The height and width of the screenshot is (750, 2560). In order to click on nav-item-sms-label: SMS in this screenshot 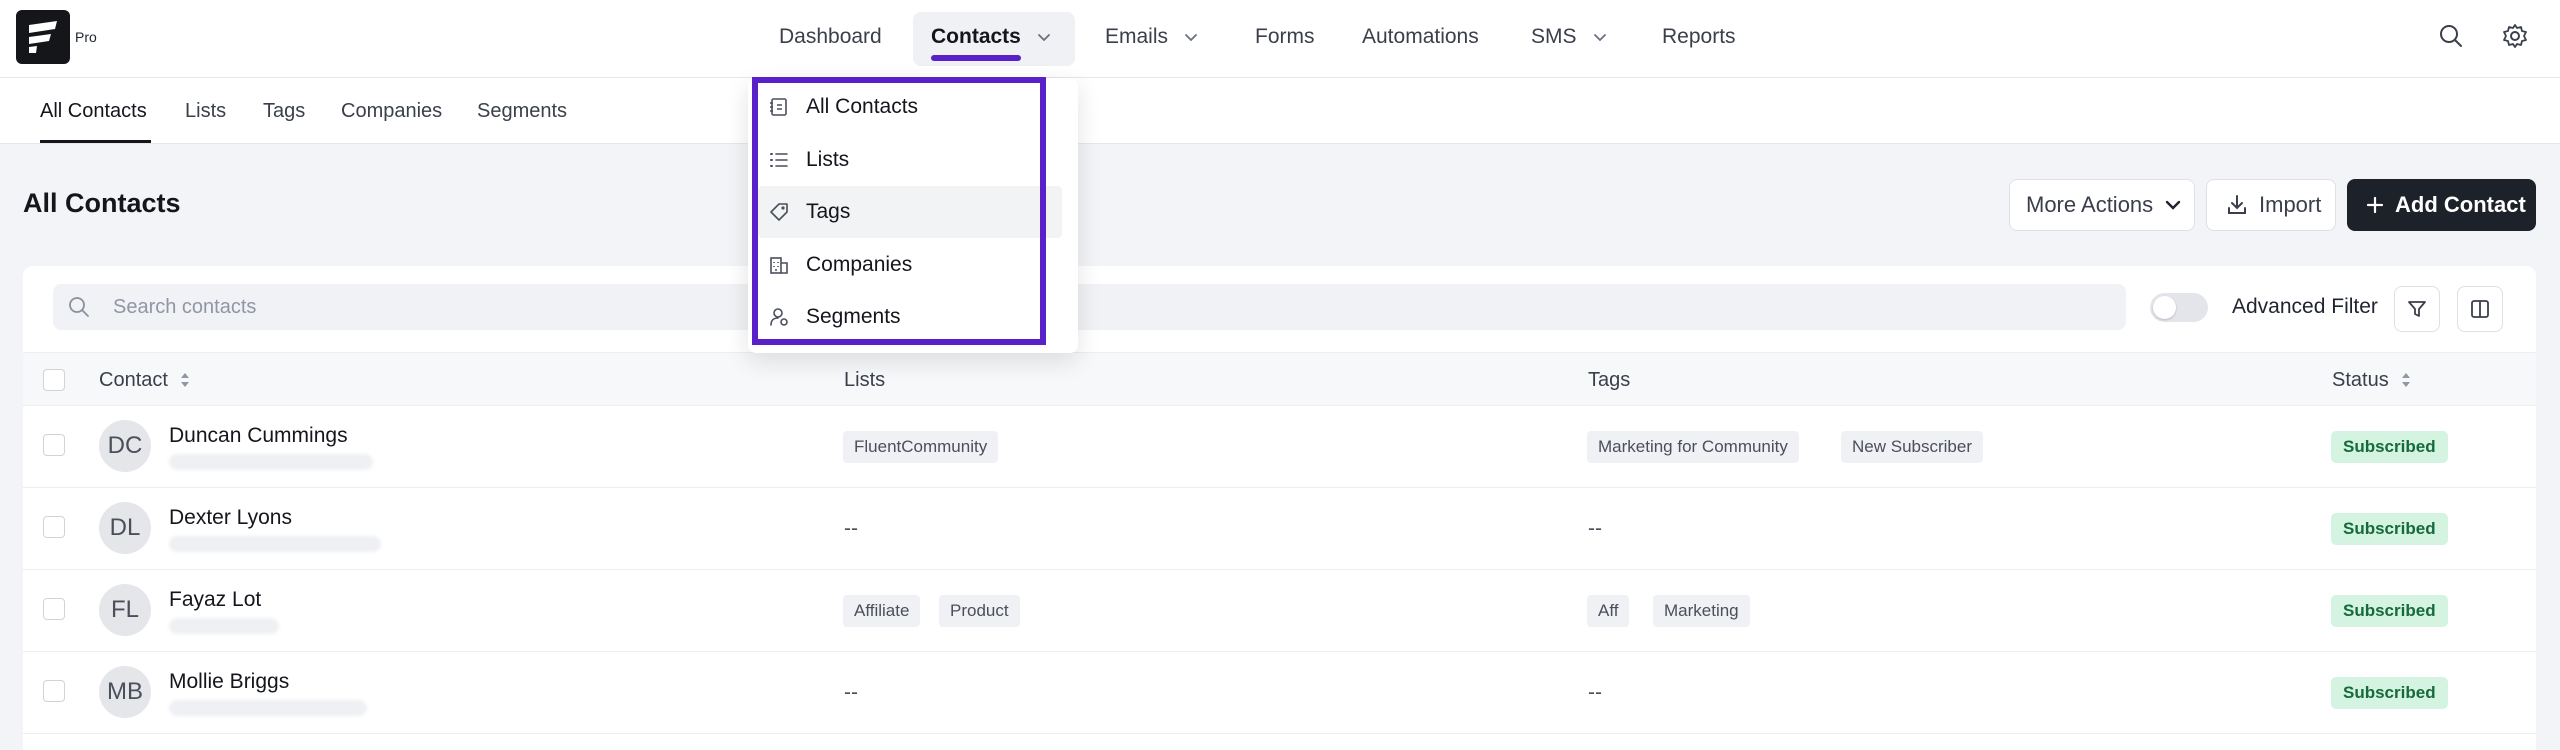, I will do `click(1554, 36)`.